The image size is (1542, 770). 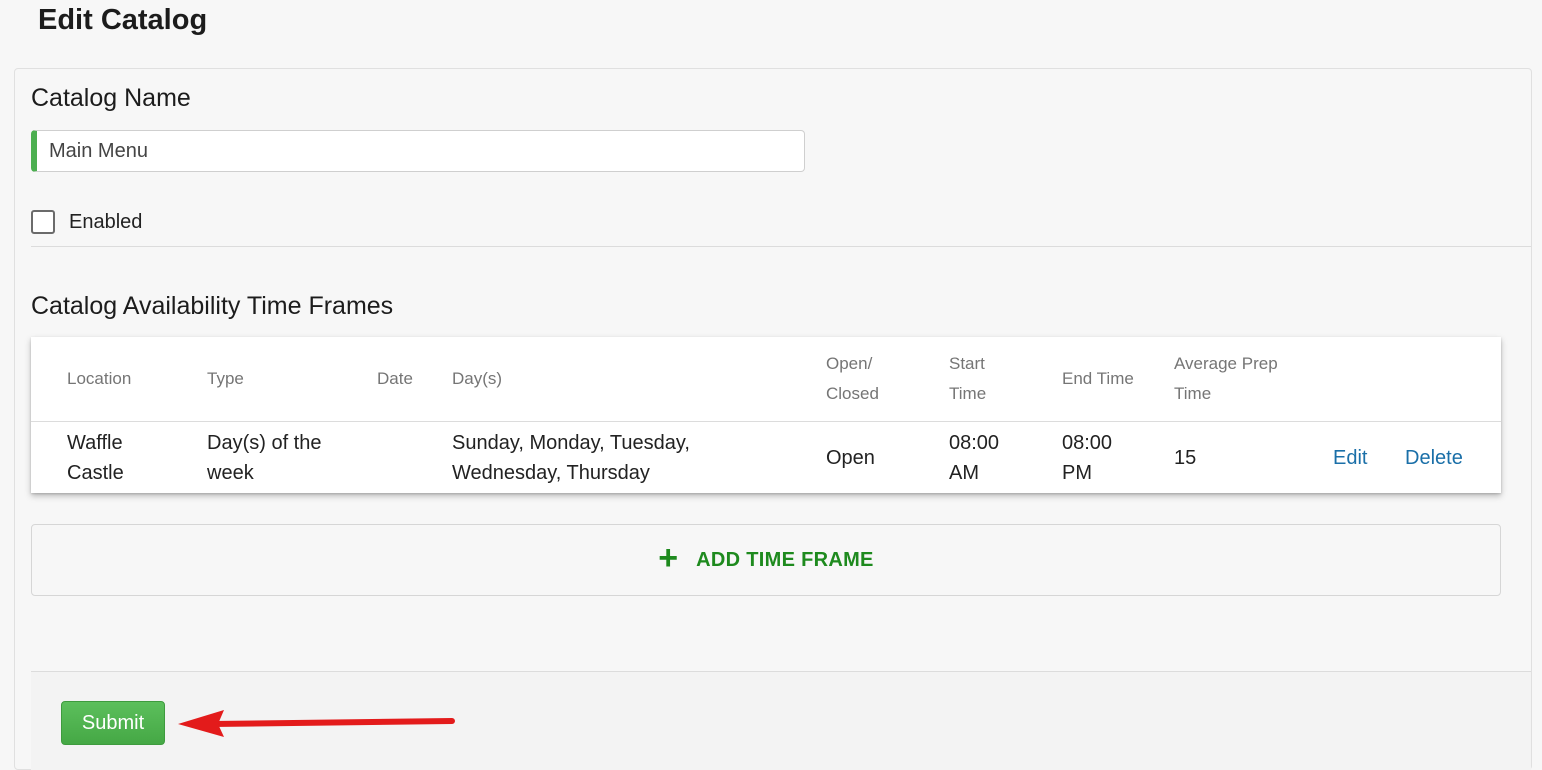 I want to click on delete-link: Delete, so click(x=1434, y=458).